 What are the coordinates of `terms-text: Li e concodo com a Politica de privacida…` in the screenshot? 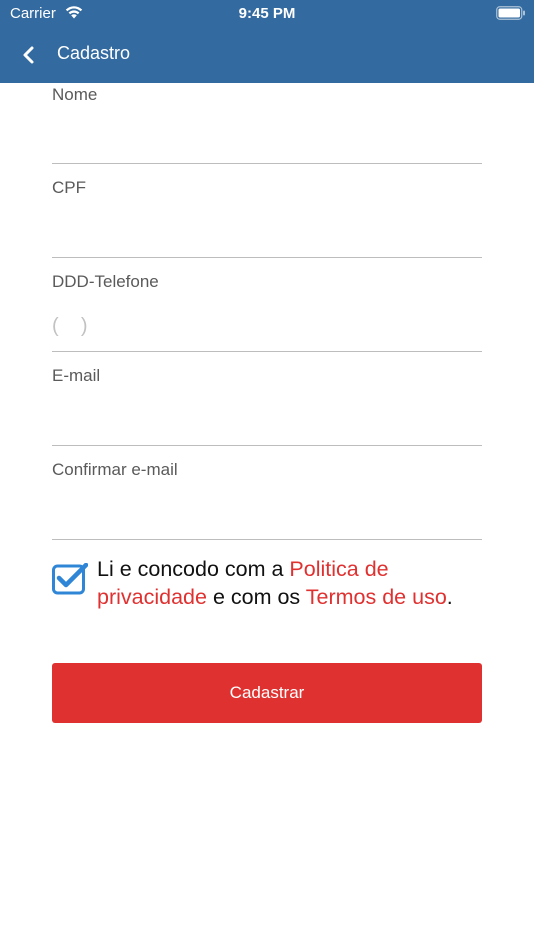 It's located at (289, 583).